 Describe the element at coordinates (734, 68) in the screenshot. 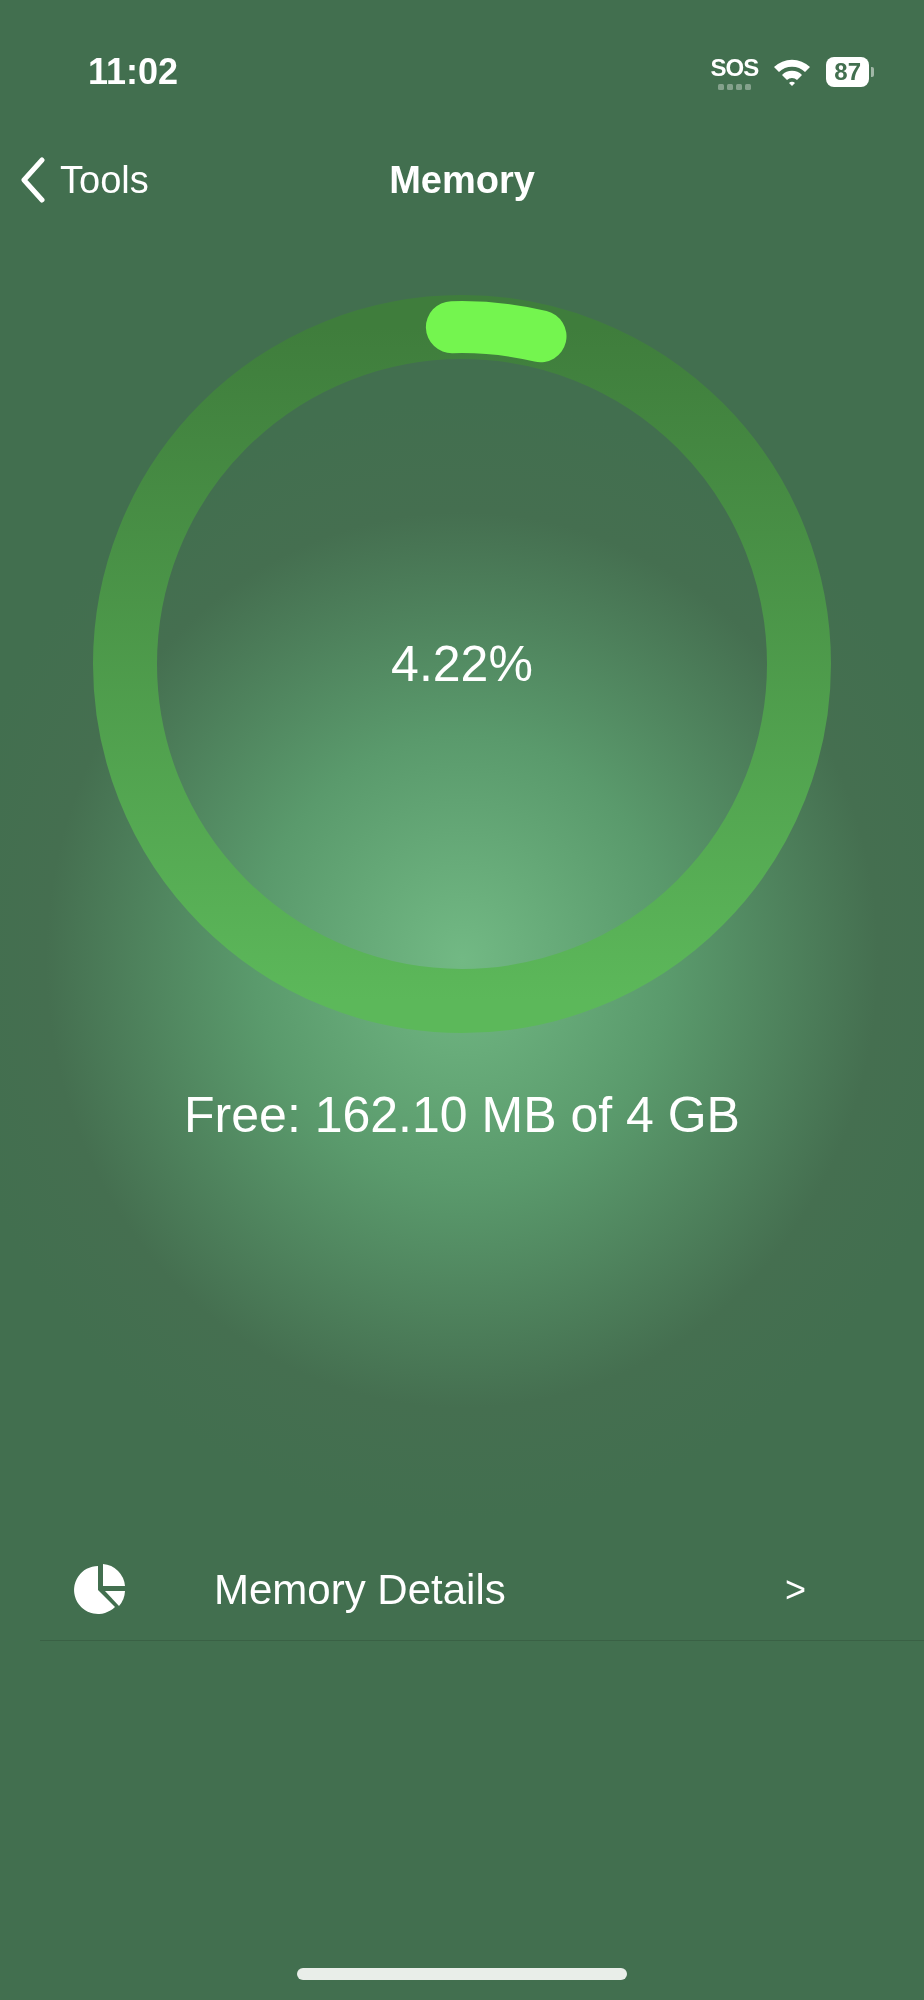

I see `sos-label: SOS` at that location.